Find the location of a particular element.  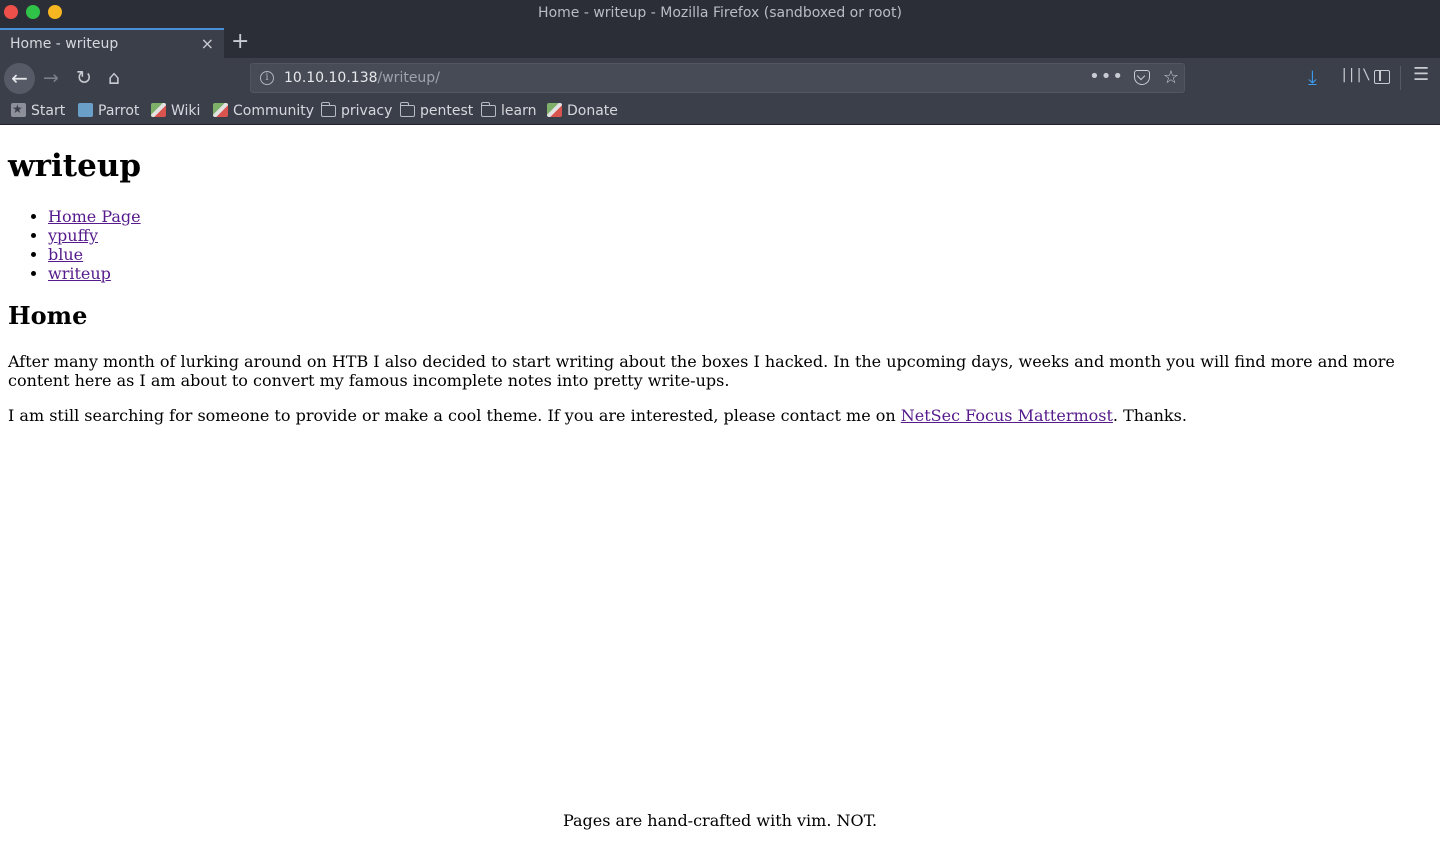

hamburger-menu-icon: ☰ is located at coordinates (1421, 74).